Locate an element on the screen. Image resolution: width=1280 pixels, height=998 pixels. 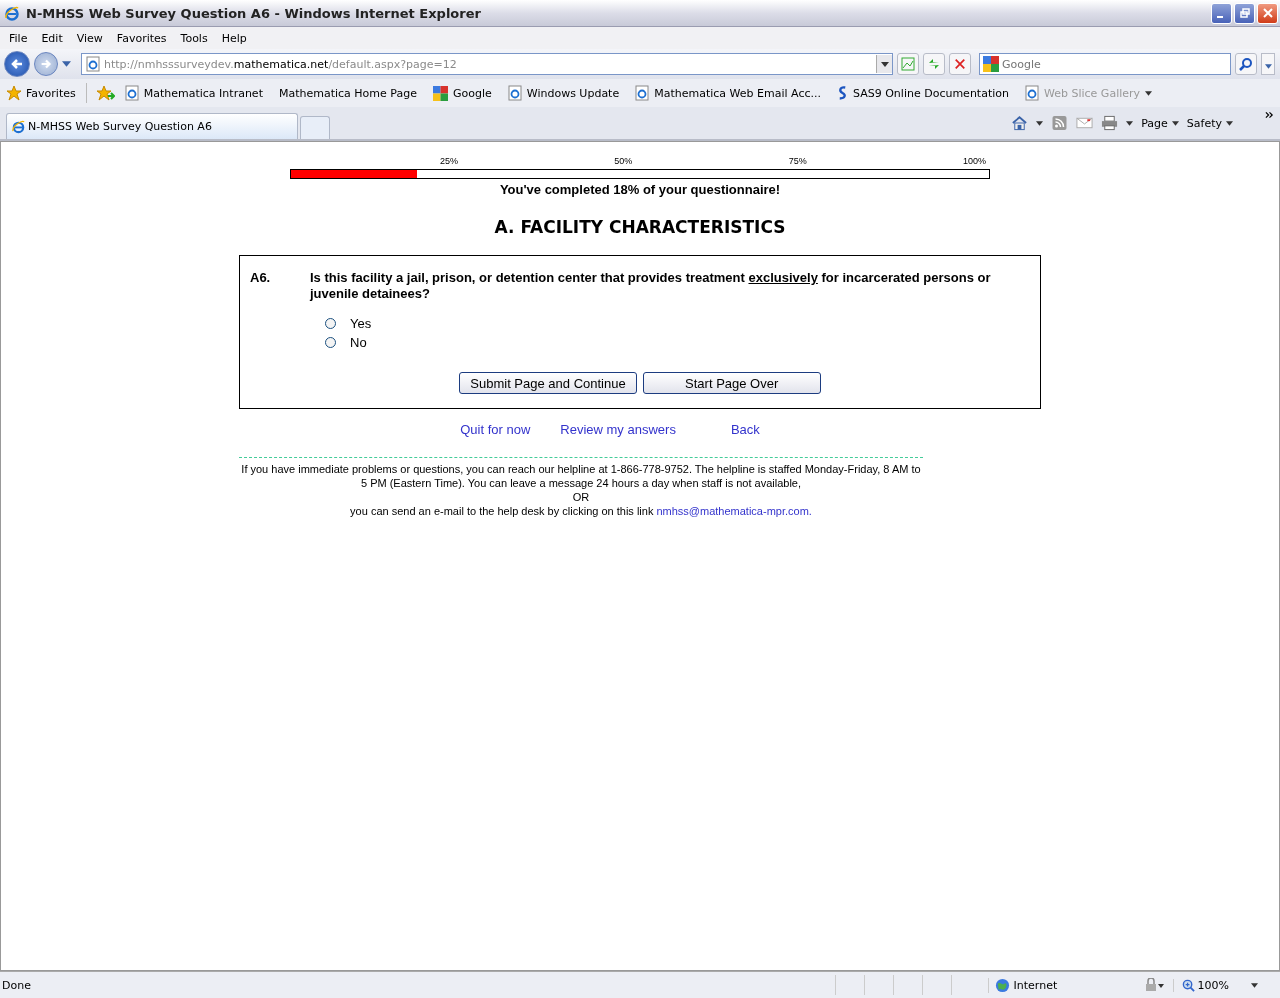
restore-button is located at coordinates (1244, 13).